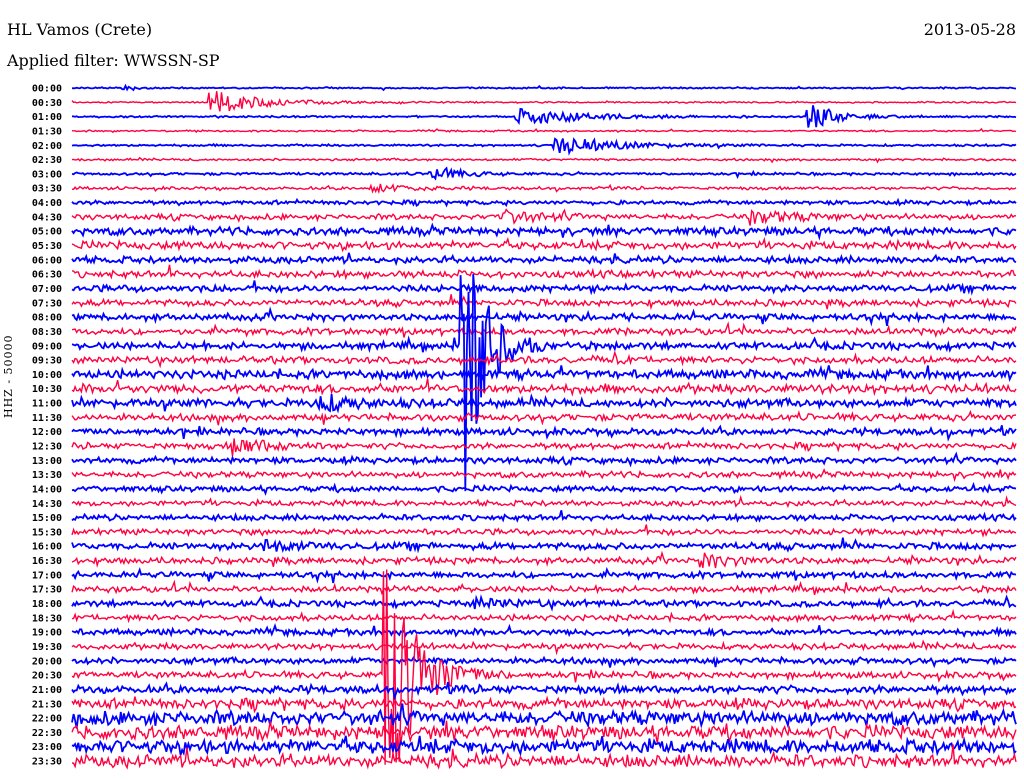  What do you see at coordinates (47, 117) in the screenshot?
I see `row-time-label: 01:00` at bounding box center [47, 117].